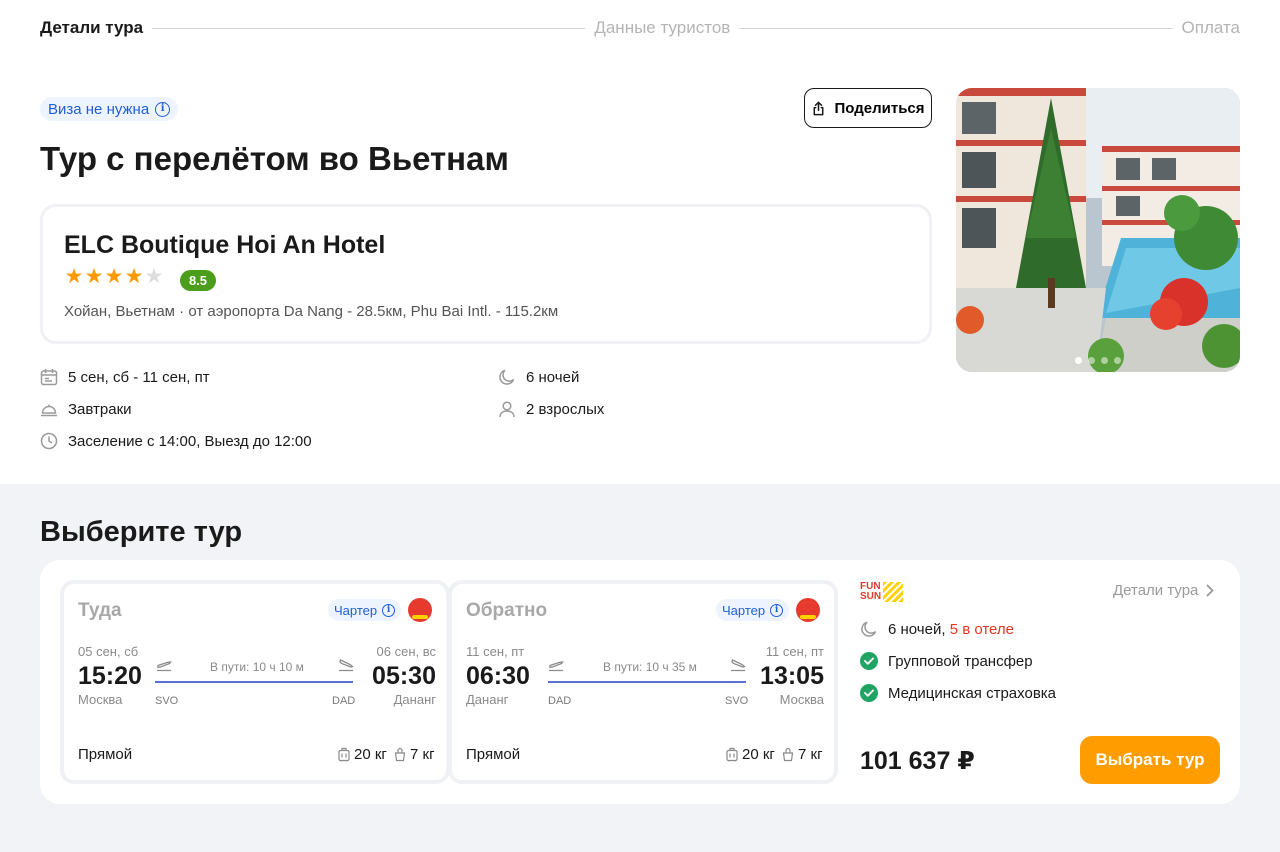 The width and height of the screenshot is (1280, 852). What do you see at coordinates (972, 693) in the screenshot?
I see `offer-feature-label: Медицинская страховка` at bounding box center [972, 693].